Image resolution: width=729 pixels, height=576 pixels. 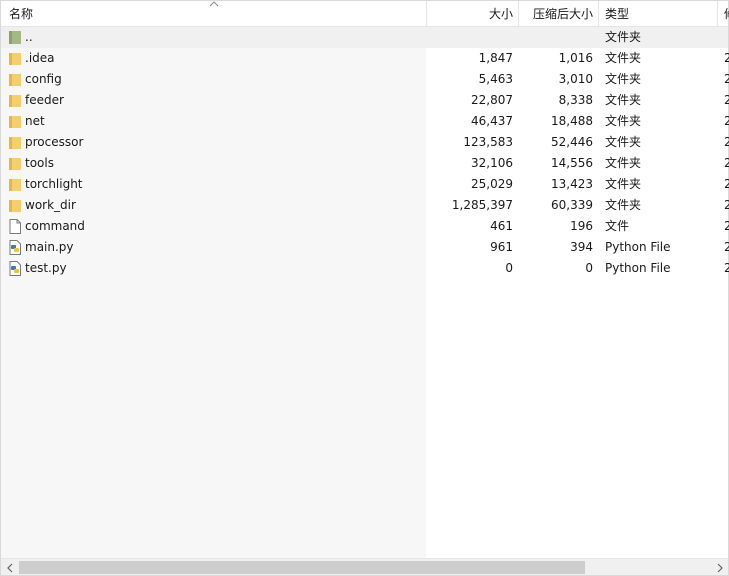 What do you see at coordinates (495, 58) in the screenshot?
I see `file-size: 1,847` at bounding box center [495, 58].